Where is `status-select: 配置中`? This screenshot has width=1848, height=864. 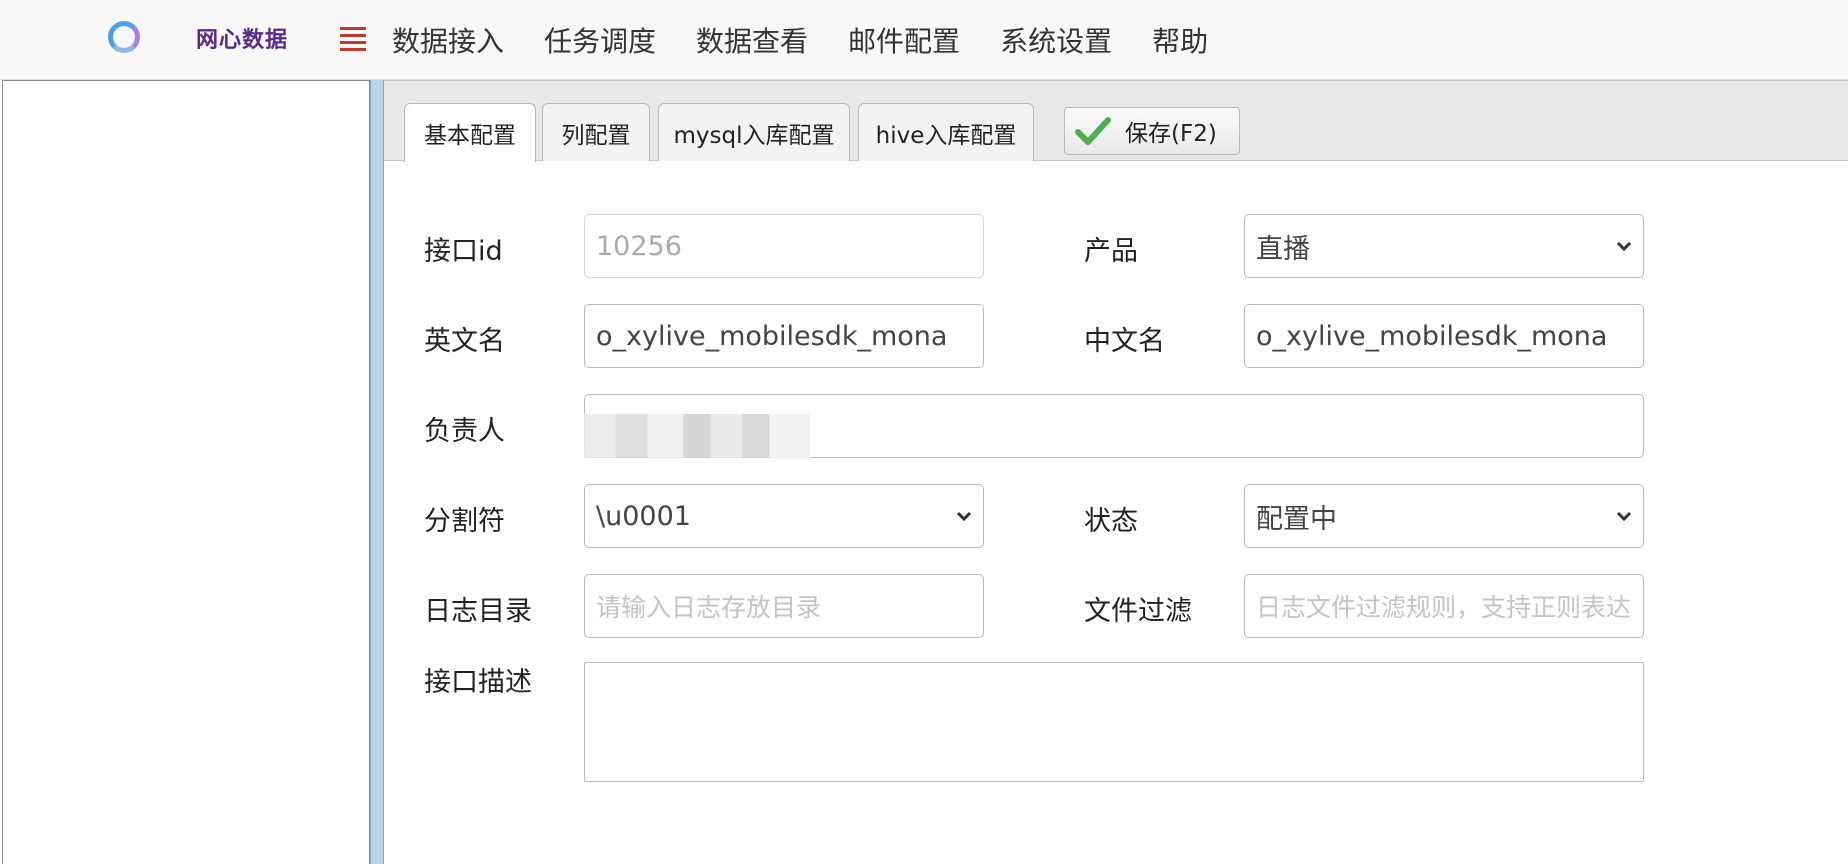
status-select: 配置中 is located at coordinates (1444, 516).